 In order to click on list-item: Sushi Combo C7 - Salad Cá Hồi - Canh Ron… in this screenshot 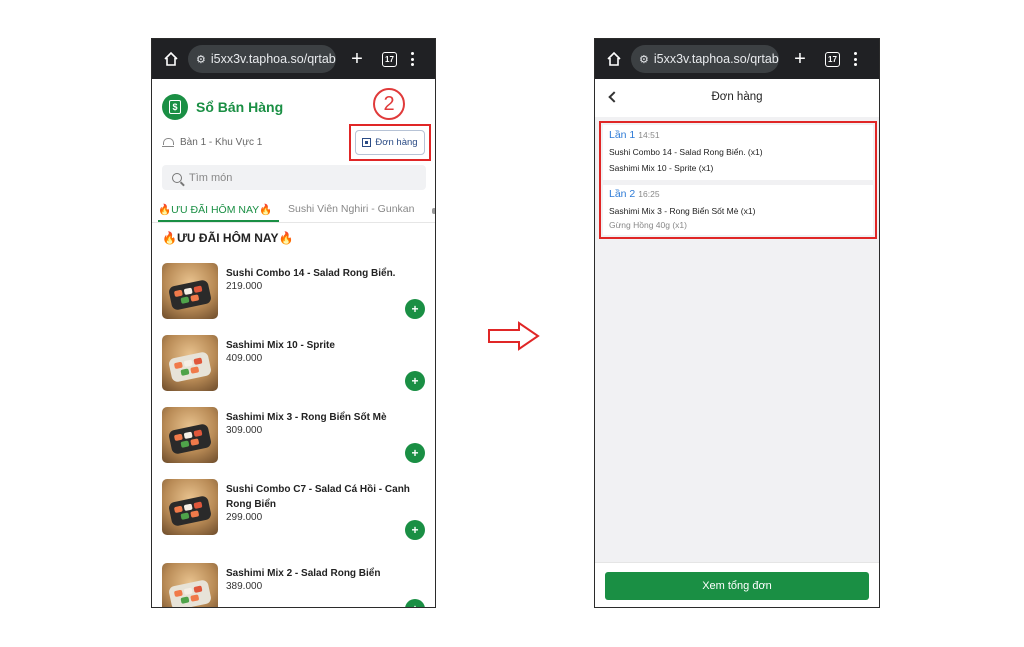, I will do `click(293, 521)`.